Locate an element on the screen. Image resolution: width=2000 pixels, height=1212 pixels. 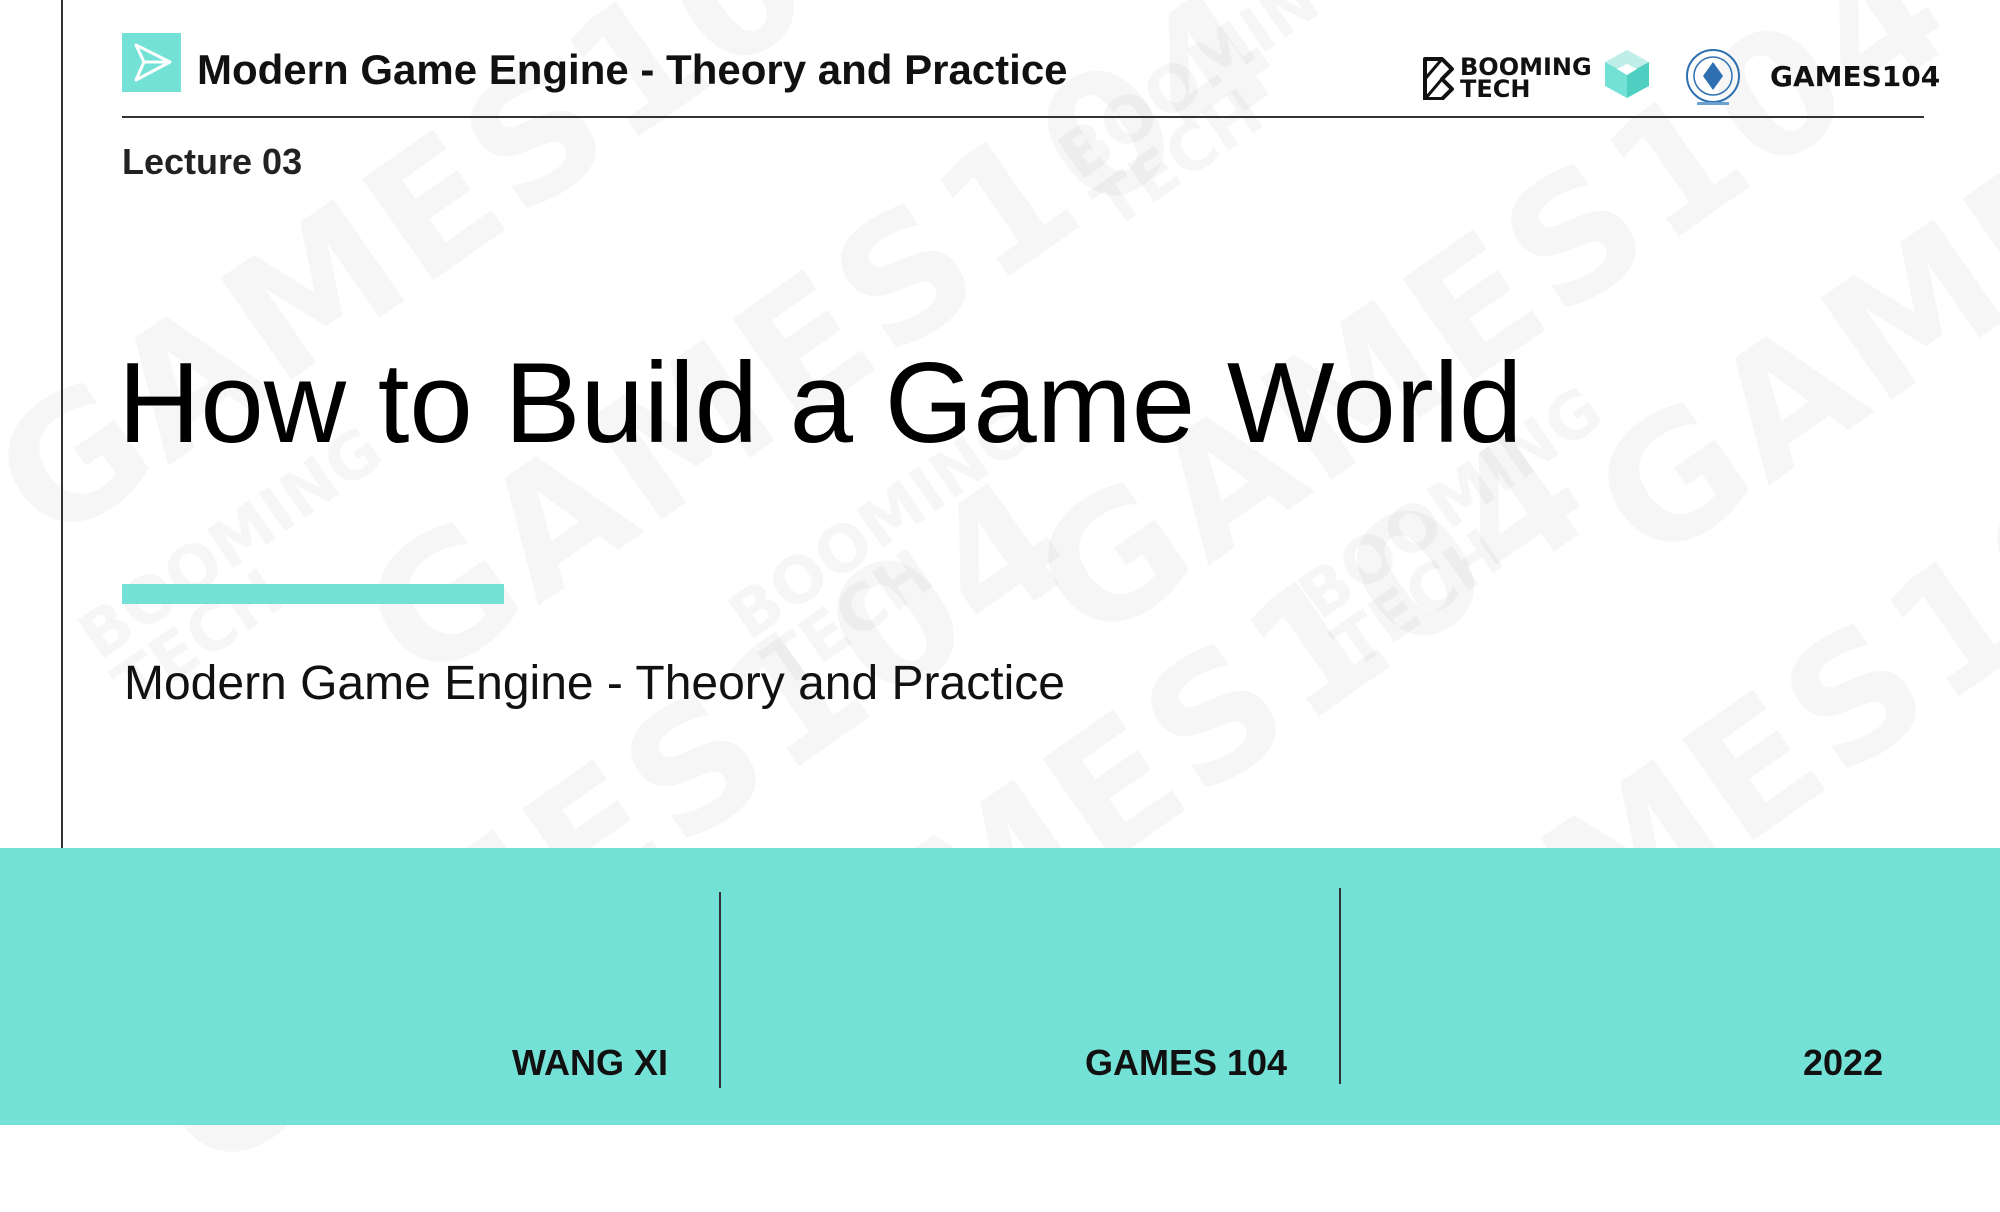
seal-icon is located at coordinates (1713, 78).